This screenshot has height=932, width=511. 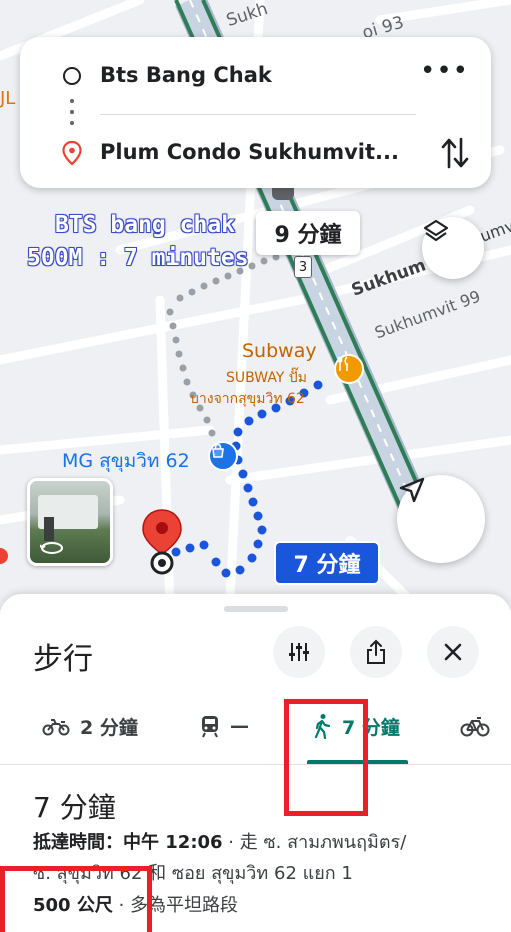 What do you see at coordinates (76, 899) in the screenshot?
I see `highlight-box-distance` at bounding box center [76, 899].